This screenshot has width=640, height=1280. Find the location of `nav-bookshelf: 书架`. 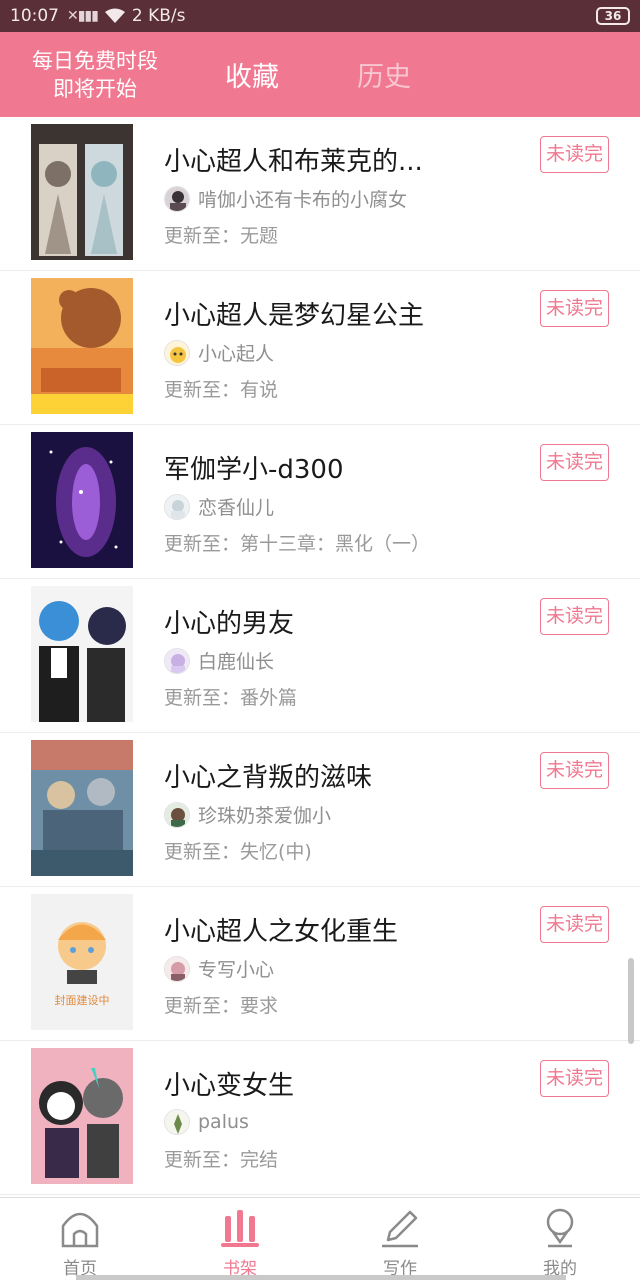

nav-bookshelf: 书架 is located at coordinates (240, 1239).